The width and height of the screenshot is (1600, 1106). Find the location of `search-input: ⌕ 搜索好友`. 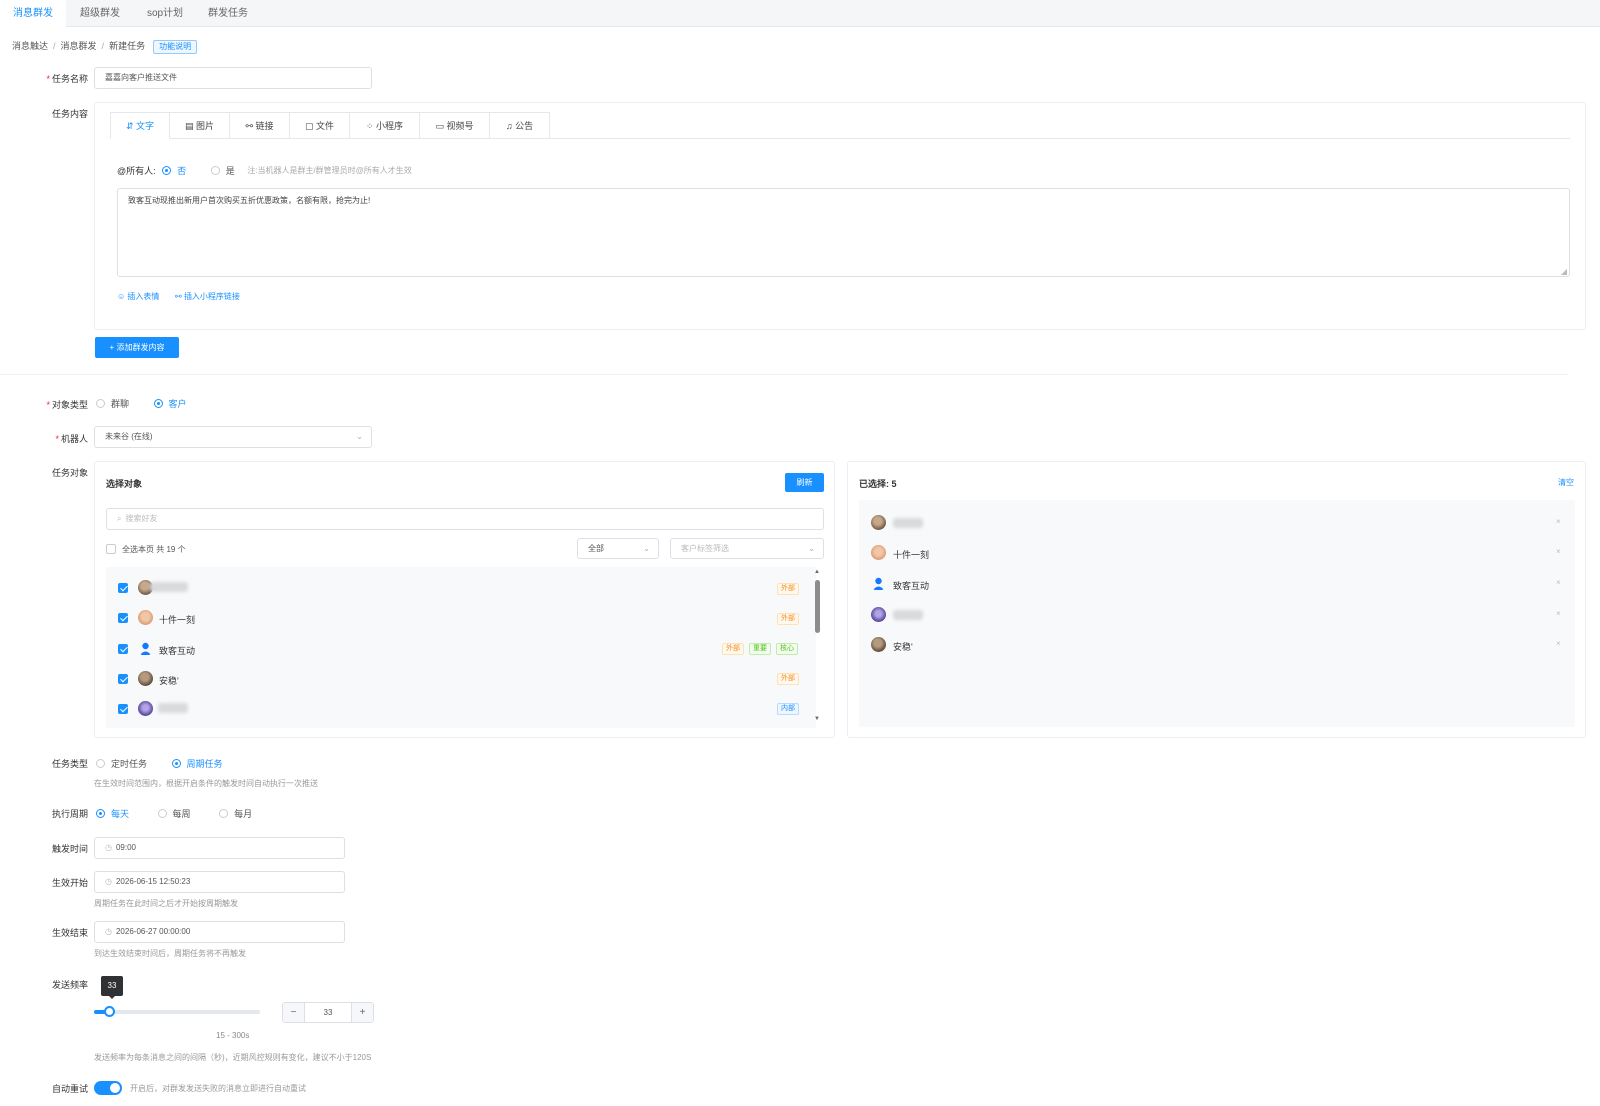

search-input: ⌕ 搜索好友 is located at coordinates (465, 519).